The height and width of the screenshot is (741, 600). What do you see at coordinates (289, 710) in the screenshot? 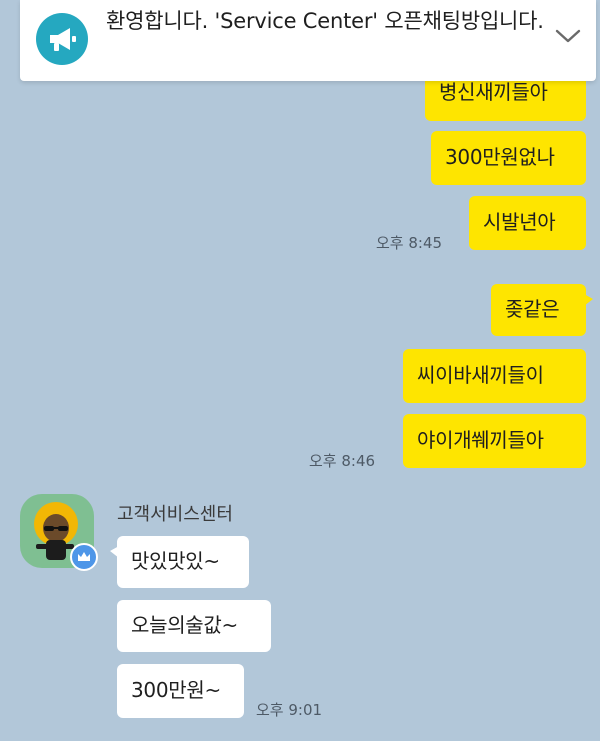
I see `timestamp: 오후 9:01` at bounding box center [289, 710].